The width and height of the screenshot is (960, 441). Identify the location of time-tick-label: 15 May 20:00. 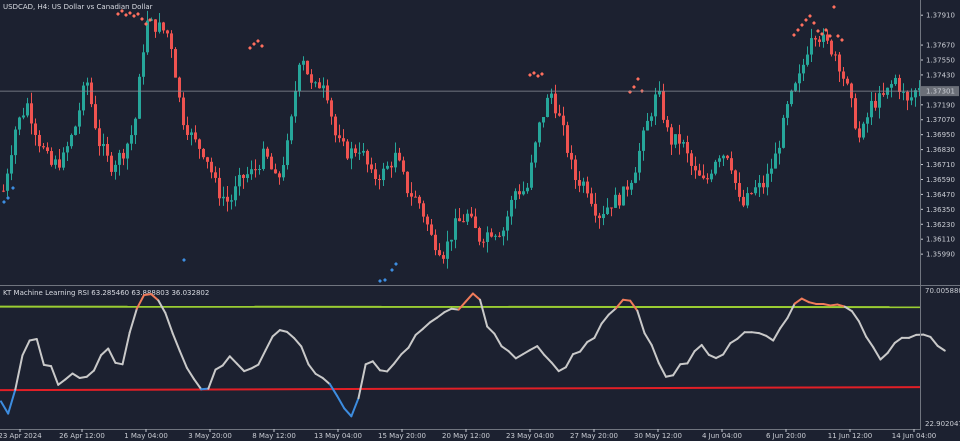
(402, 436).